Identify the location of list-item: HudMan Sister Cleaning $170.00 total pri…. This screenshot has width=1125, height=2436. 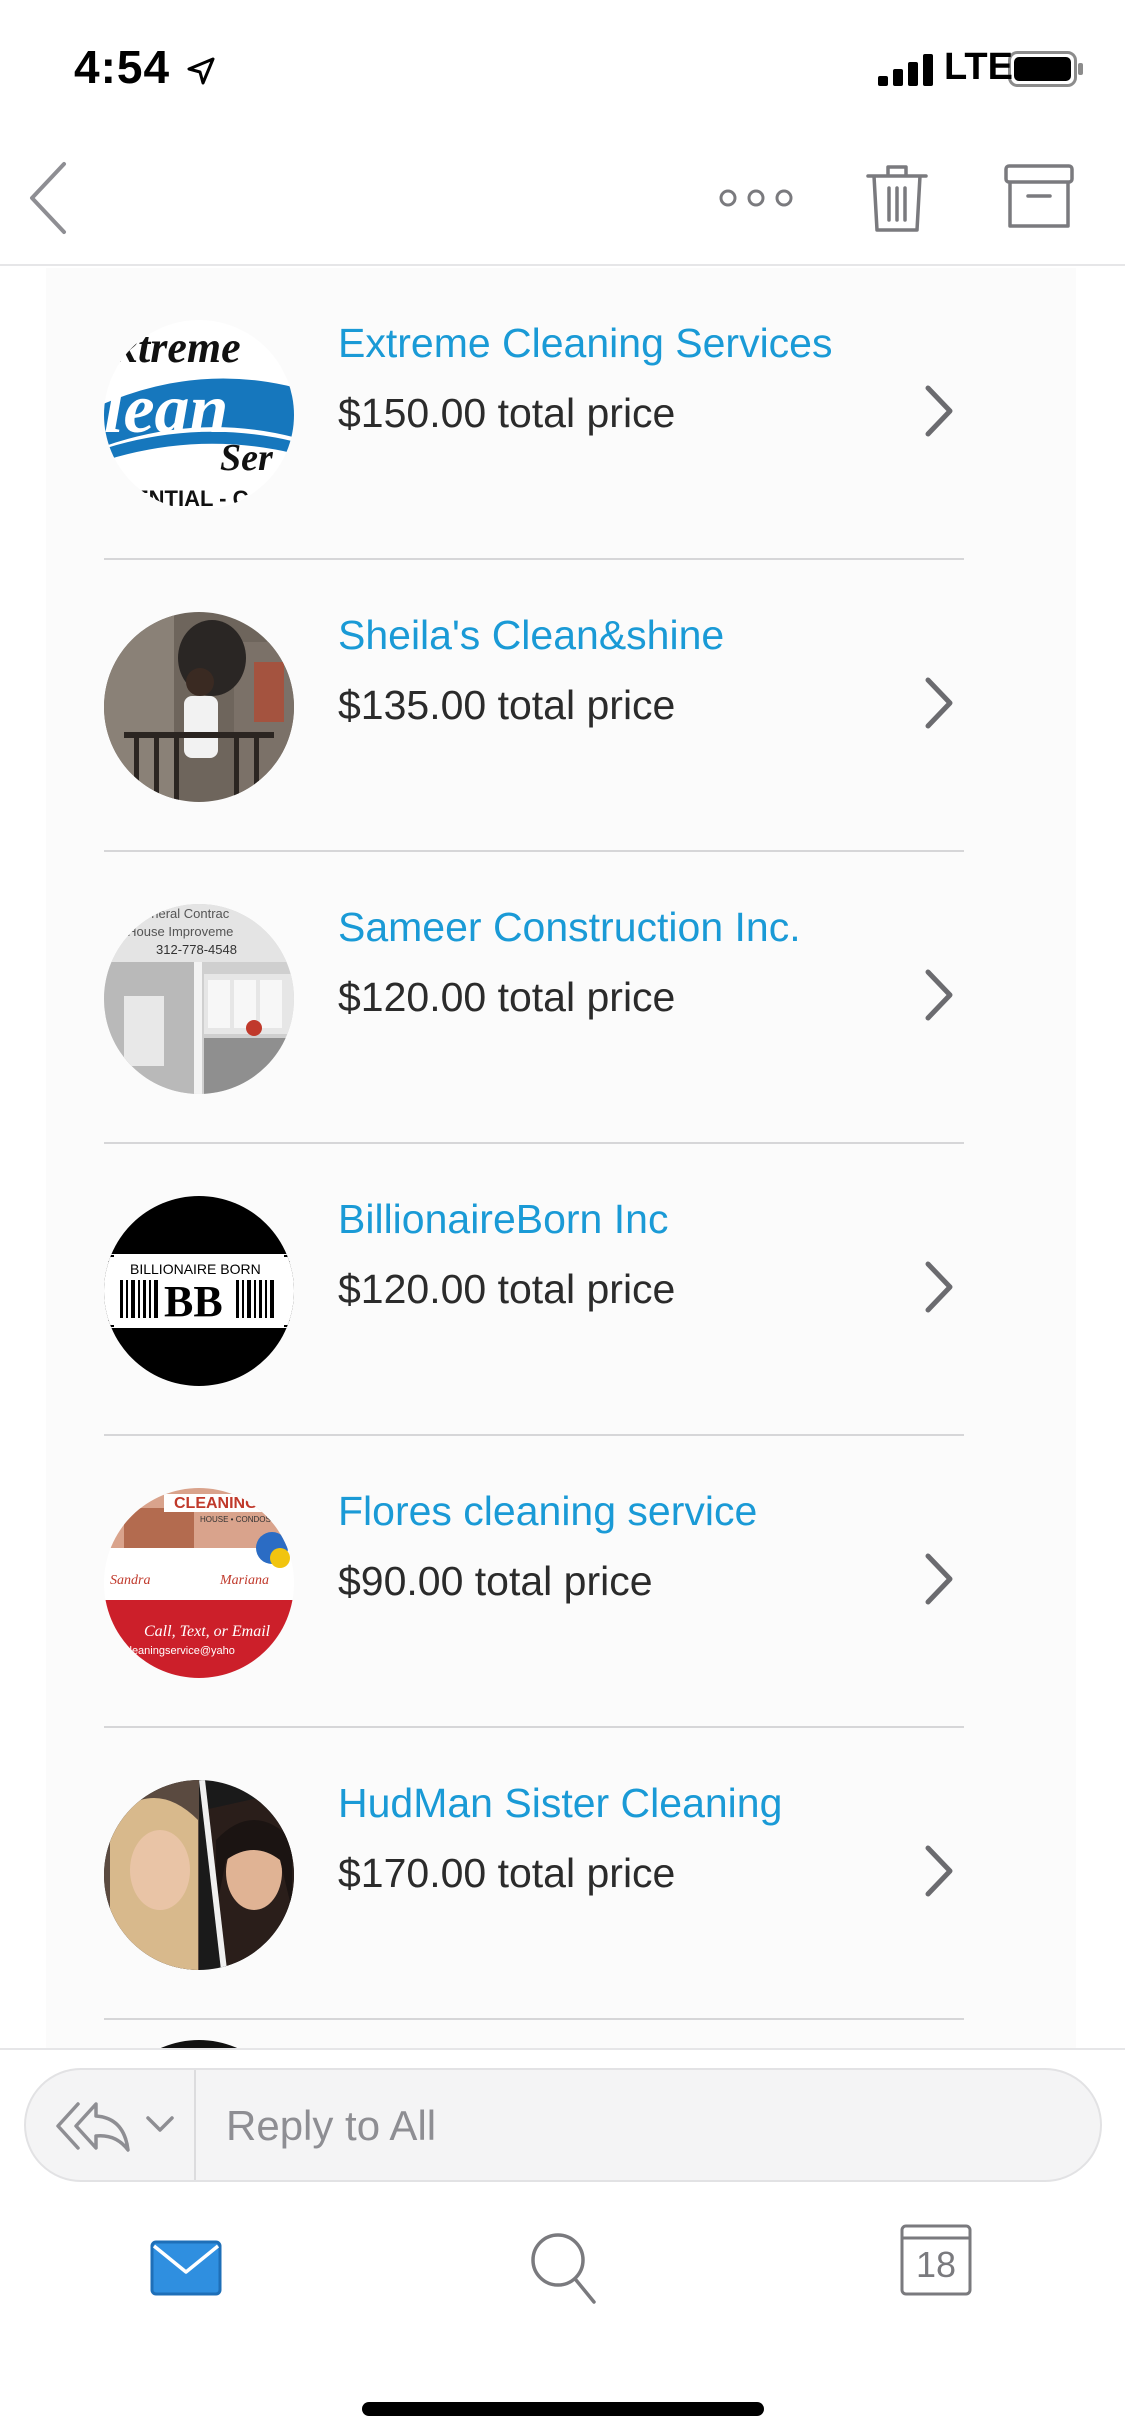
(534, 1874).